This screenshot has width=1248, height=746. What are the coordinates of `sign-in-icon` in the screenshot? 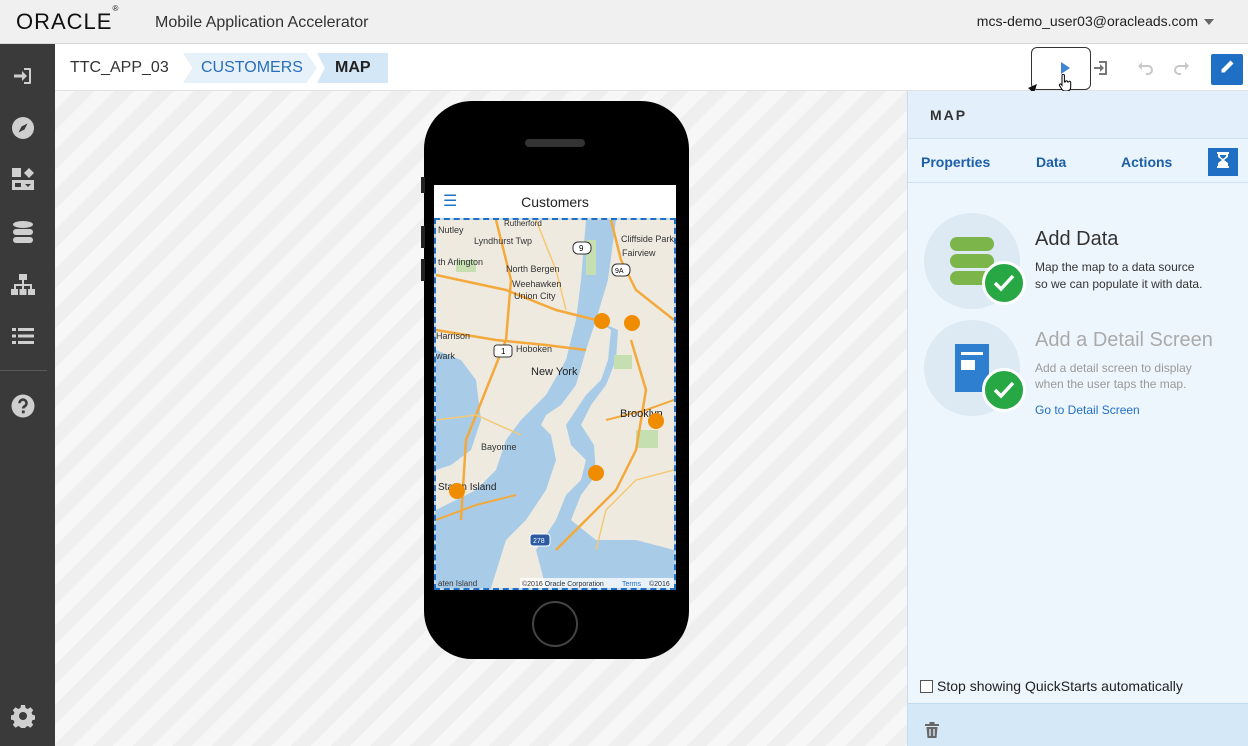 It's located at (23, 76).